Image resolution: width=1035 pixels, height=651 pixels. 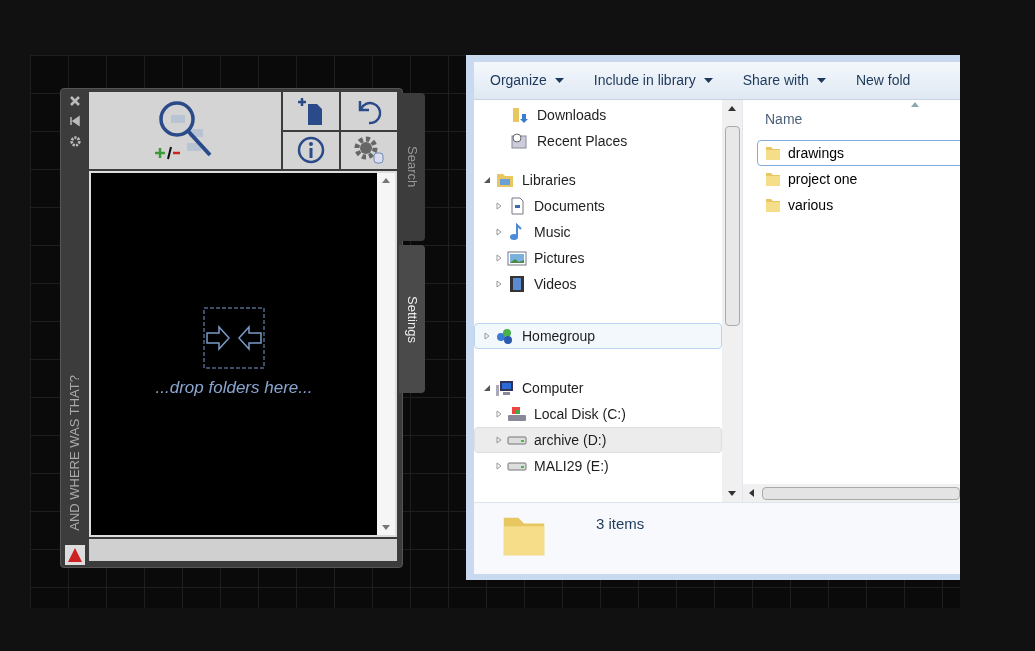 I want to click on close-icon, so click(x=75, y=101).